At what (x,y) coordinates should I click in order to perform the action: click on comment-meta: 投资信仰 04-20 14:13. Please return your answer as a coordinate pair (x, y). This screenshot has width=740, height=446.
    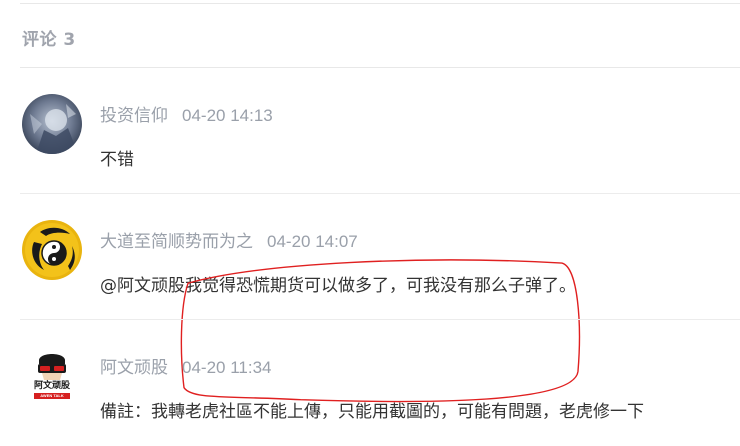
    Looking at the image, I should click on (186, 113).